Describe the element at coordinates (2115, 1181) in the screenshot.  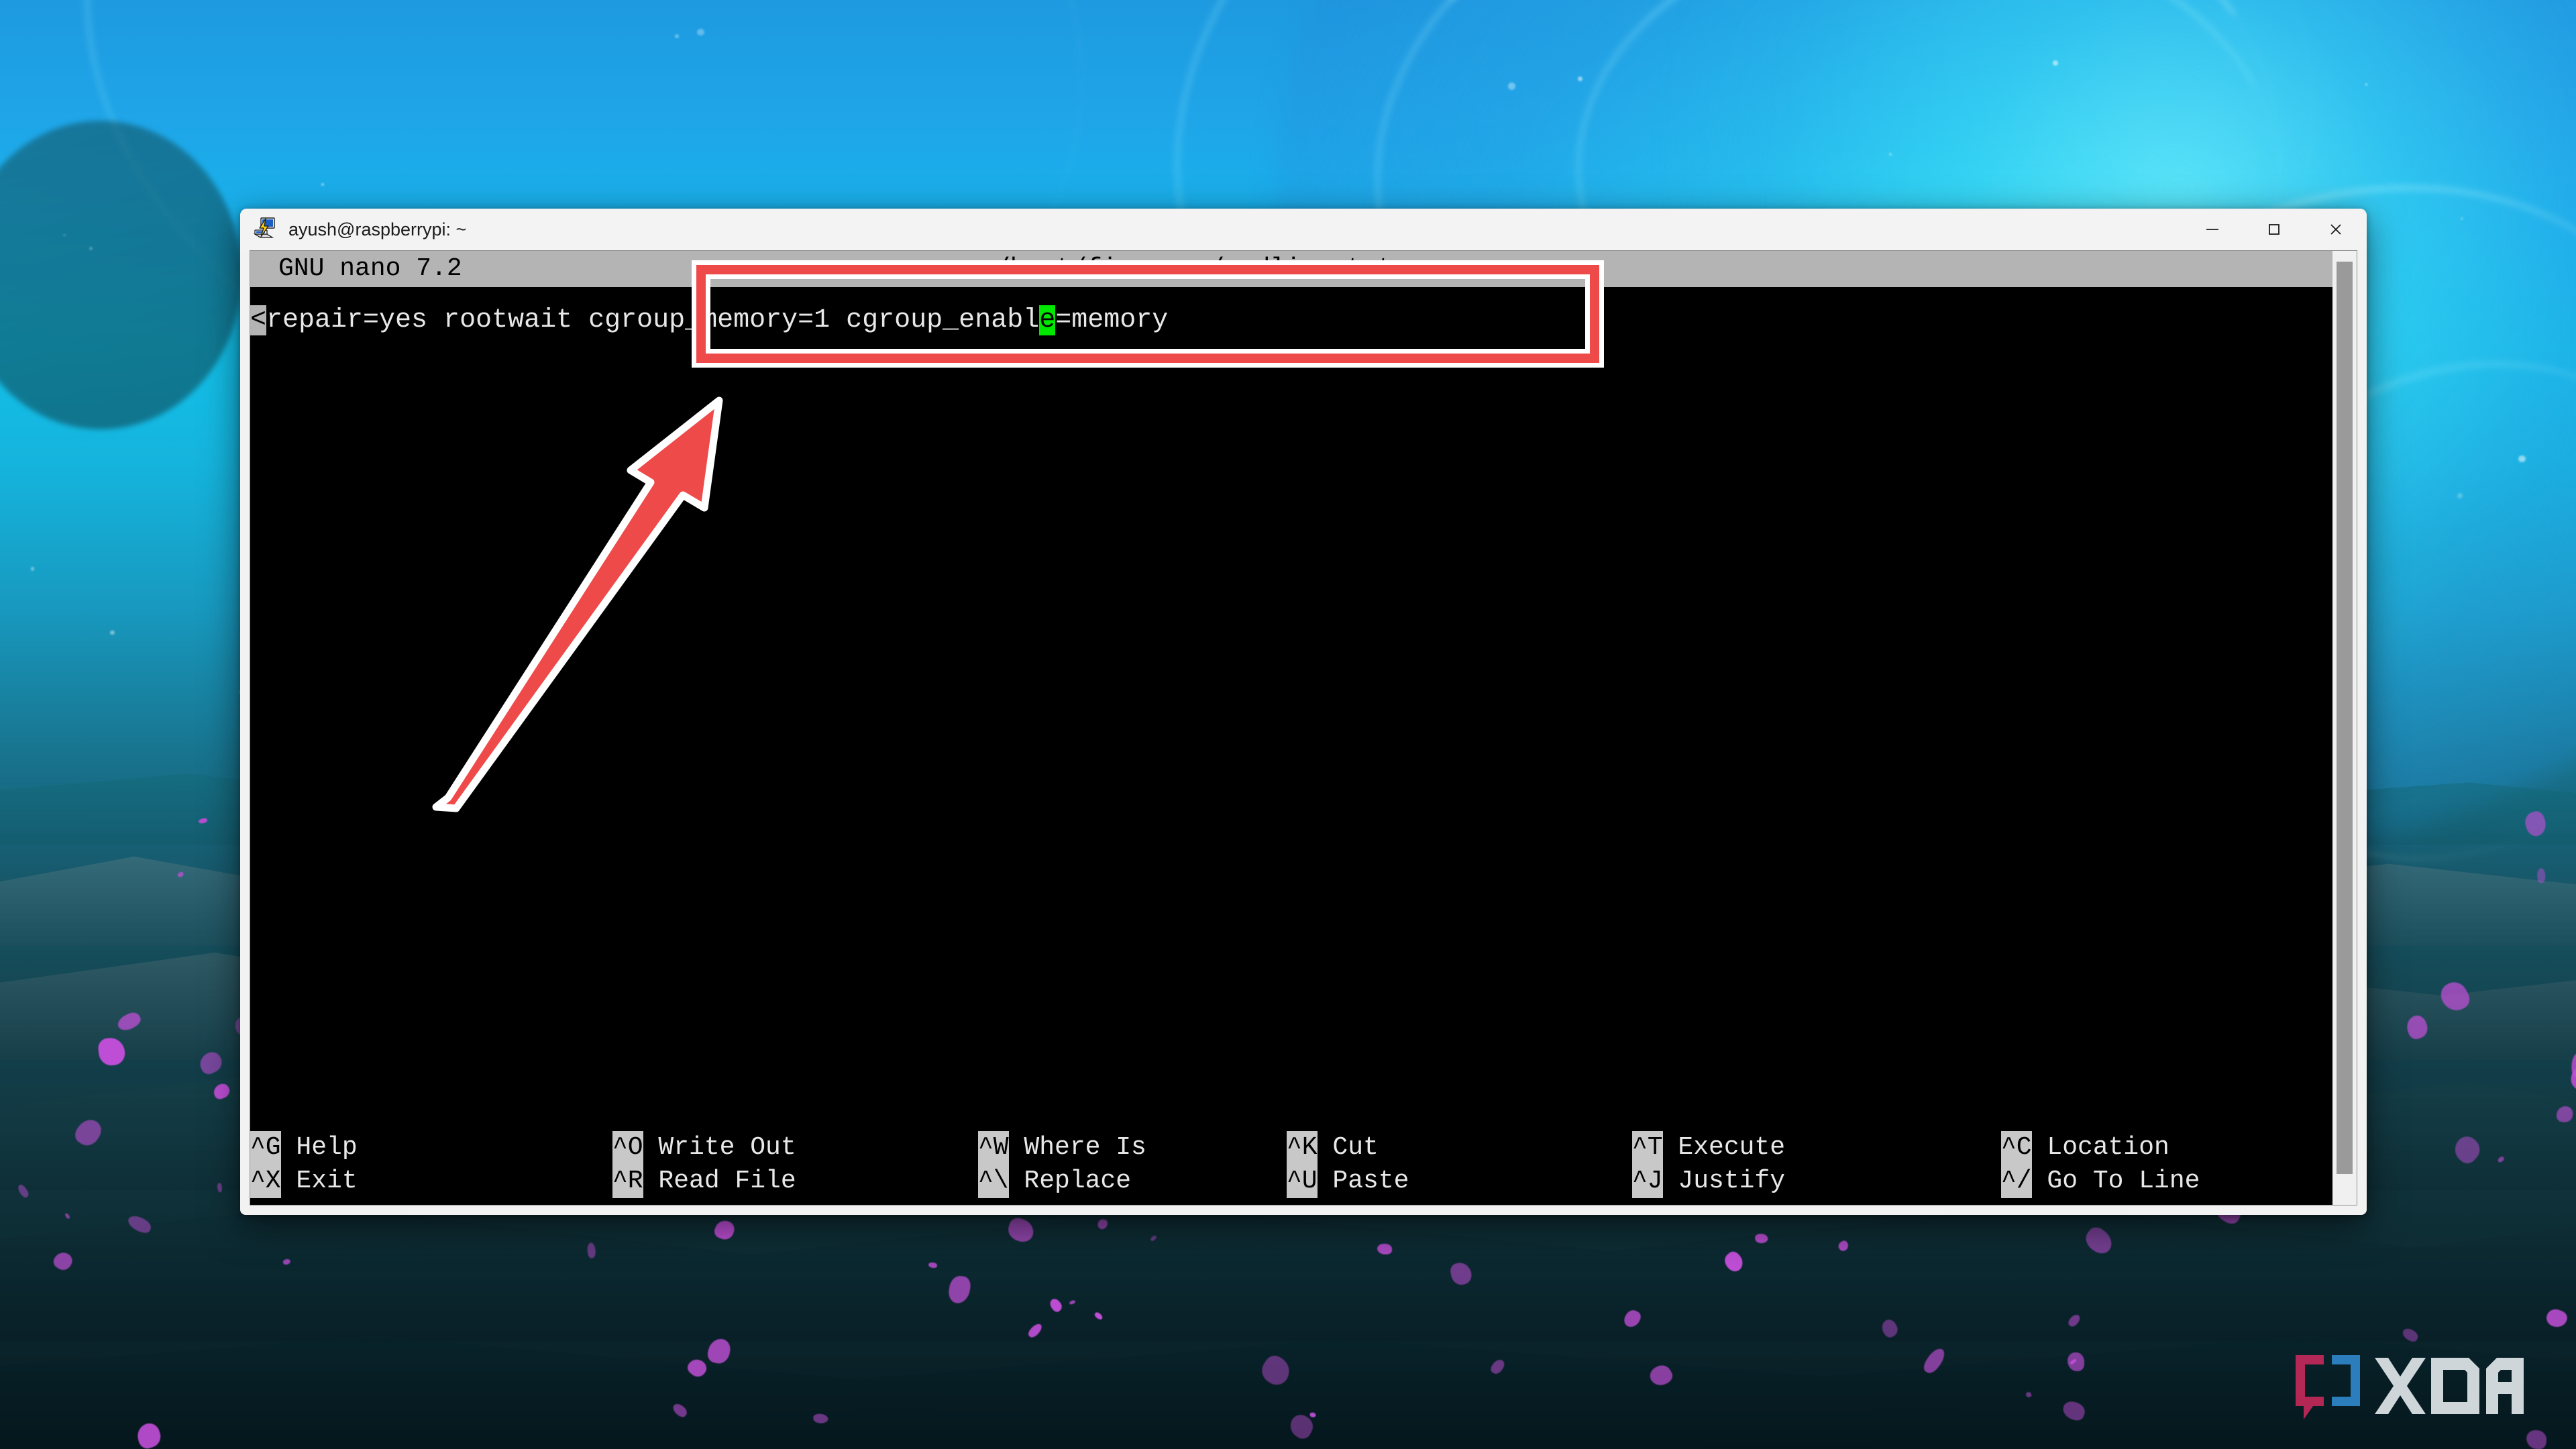
I see `shortcut-label: Go To Line` at that location.